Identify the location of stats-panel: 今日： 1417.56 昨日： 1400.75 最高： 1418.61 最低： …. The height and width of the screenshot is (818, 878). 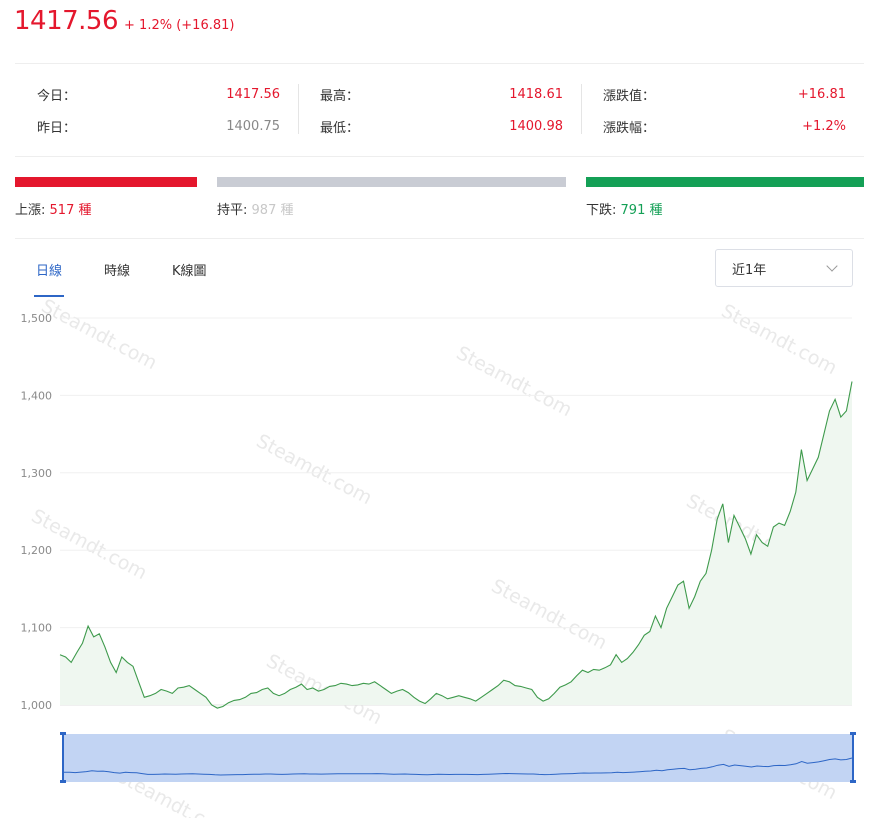
(439, 110).